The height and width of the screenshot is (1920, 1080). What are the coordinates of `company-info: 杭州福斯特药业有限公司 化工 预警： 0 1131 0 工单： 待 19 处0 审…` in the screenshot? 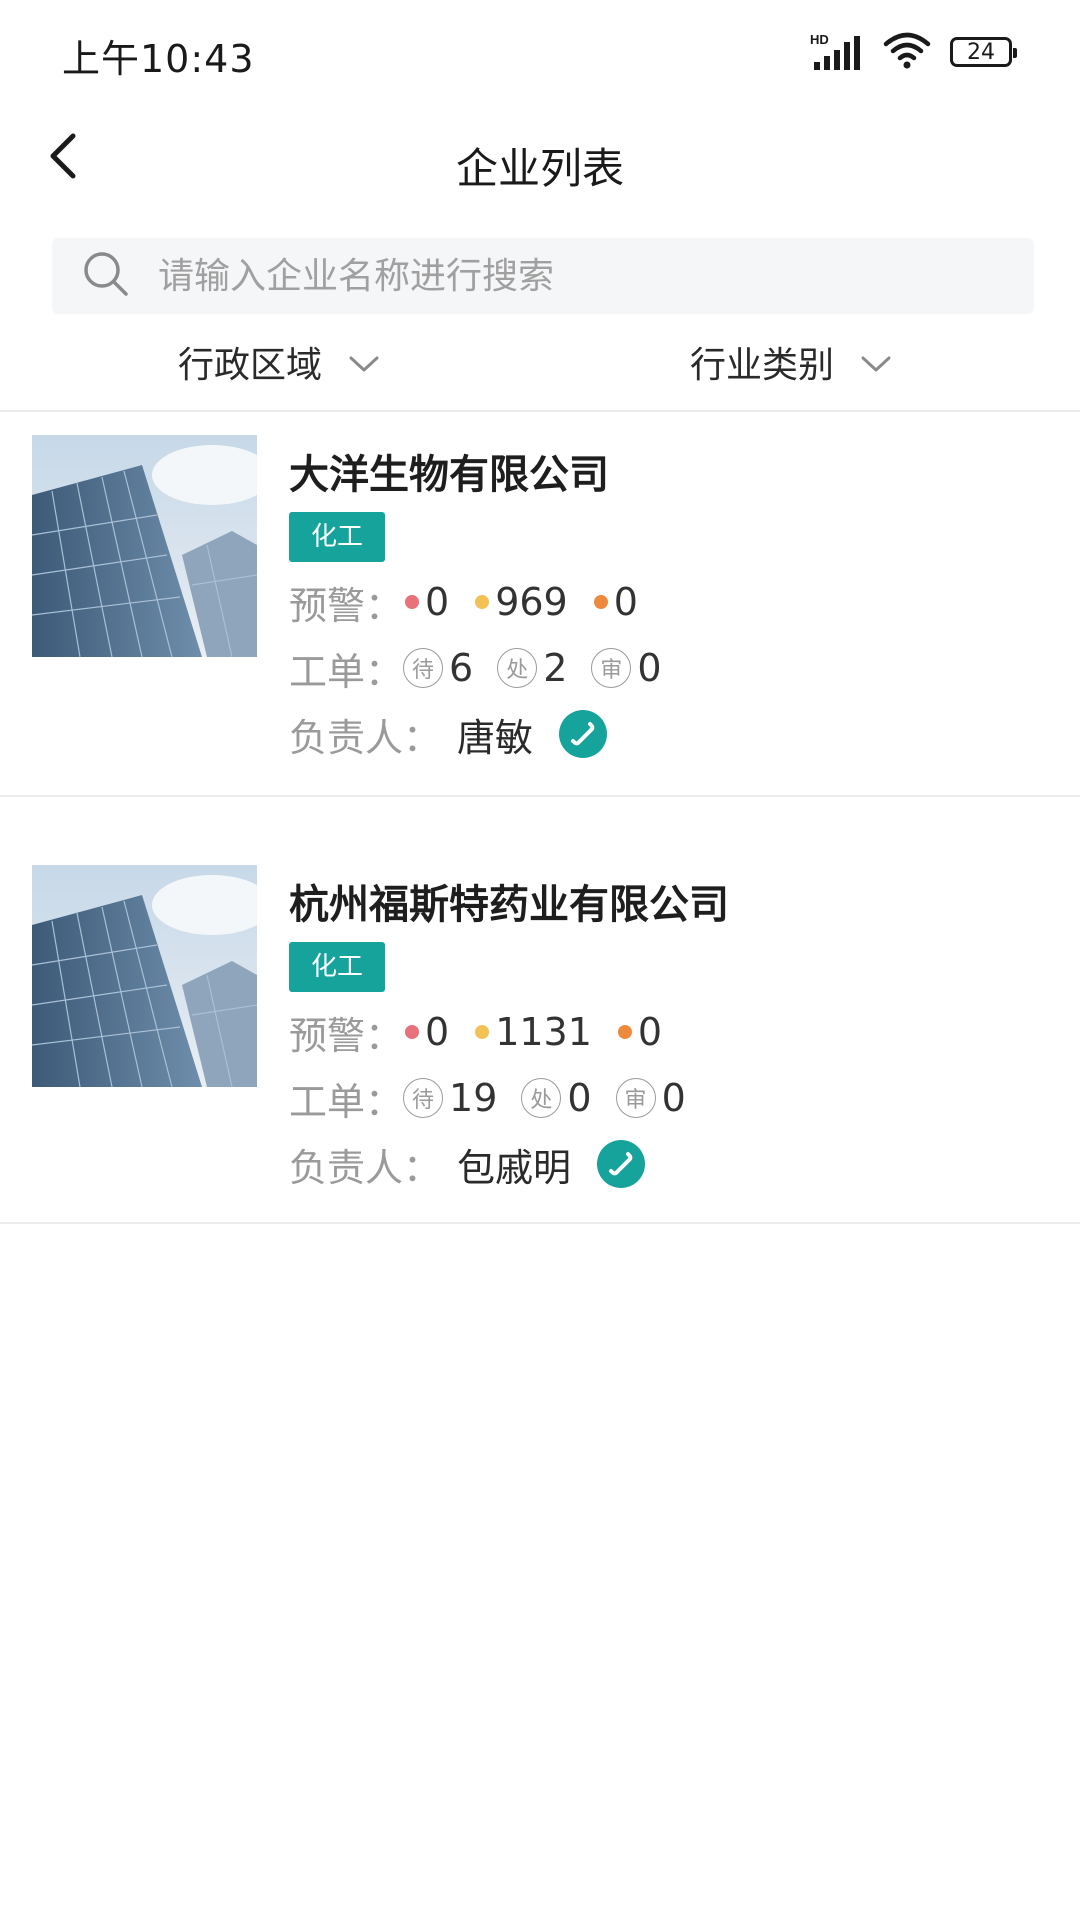 It's located at (509, 1031).